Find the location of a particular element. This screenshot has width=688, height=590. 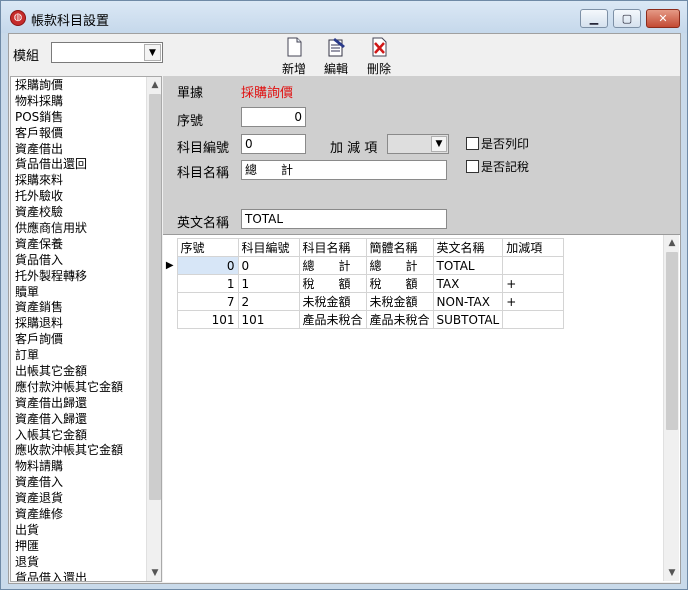

doc-value: 採購詢價 is located at coordinates (267, 93).